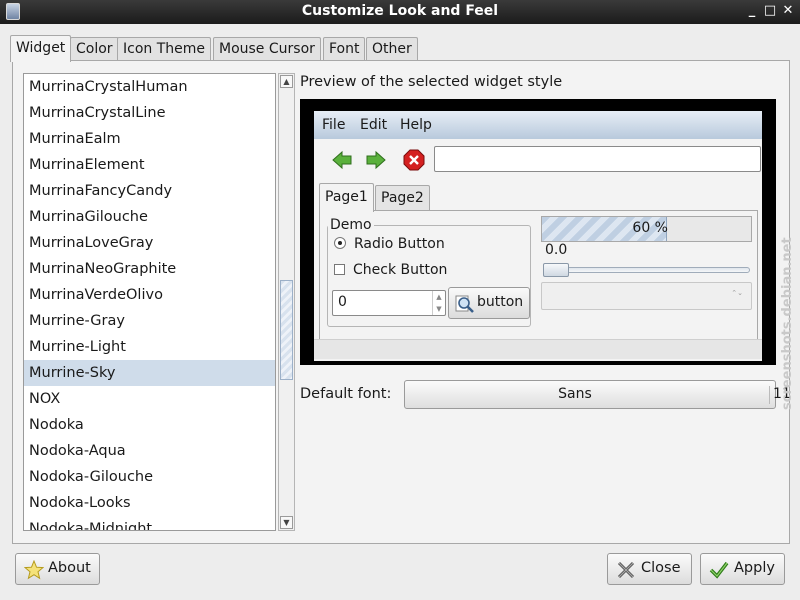  Describe the element at coordinates (149, 425) in the screenshot. I see `list-item: Nodoka` at that location.